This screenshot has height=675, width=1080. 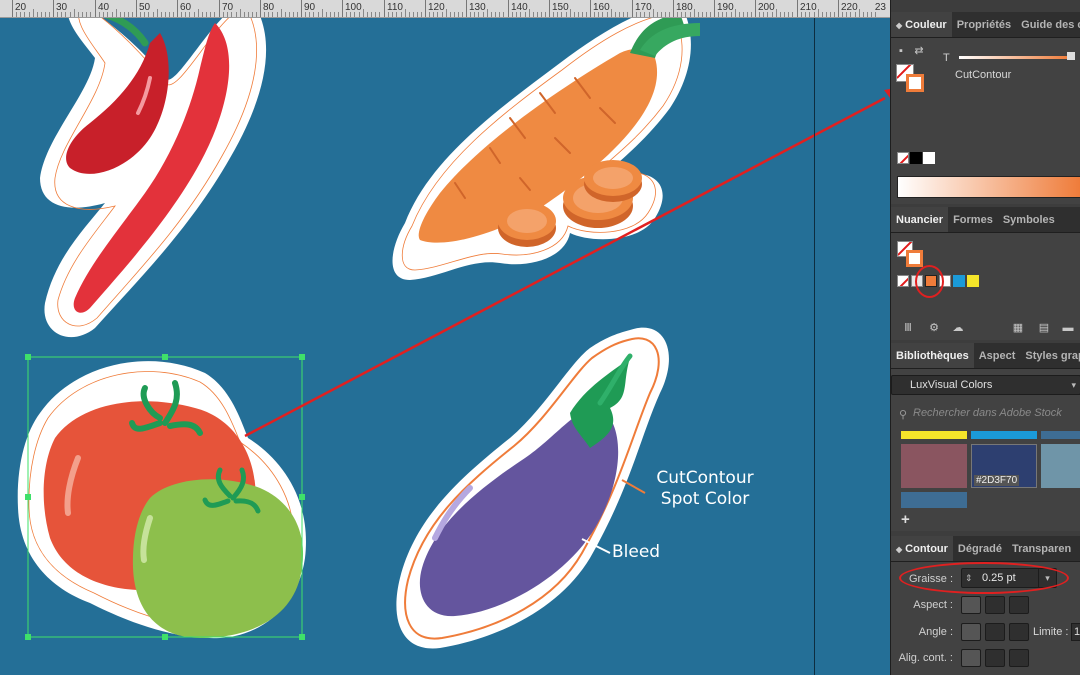 I want to click on align-inside-button, so click(x=995, y=658).